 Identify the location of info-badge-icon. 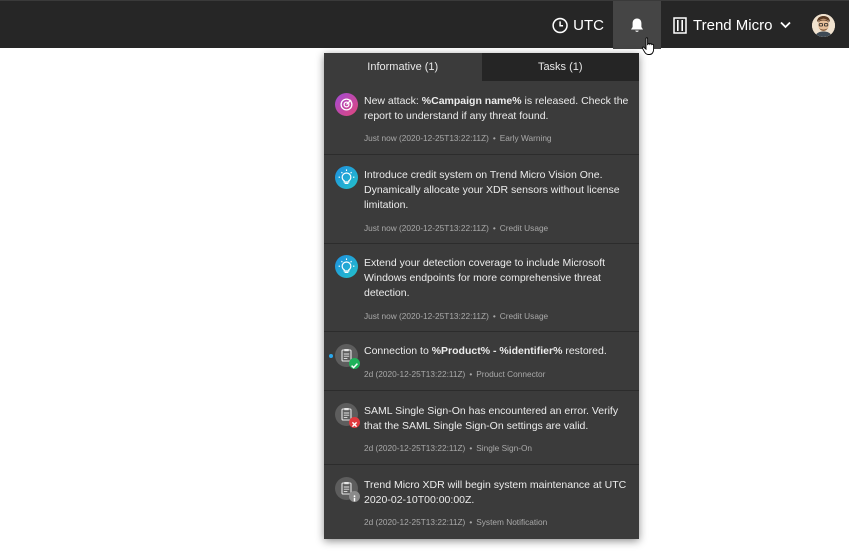
(354, 496).